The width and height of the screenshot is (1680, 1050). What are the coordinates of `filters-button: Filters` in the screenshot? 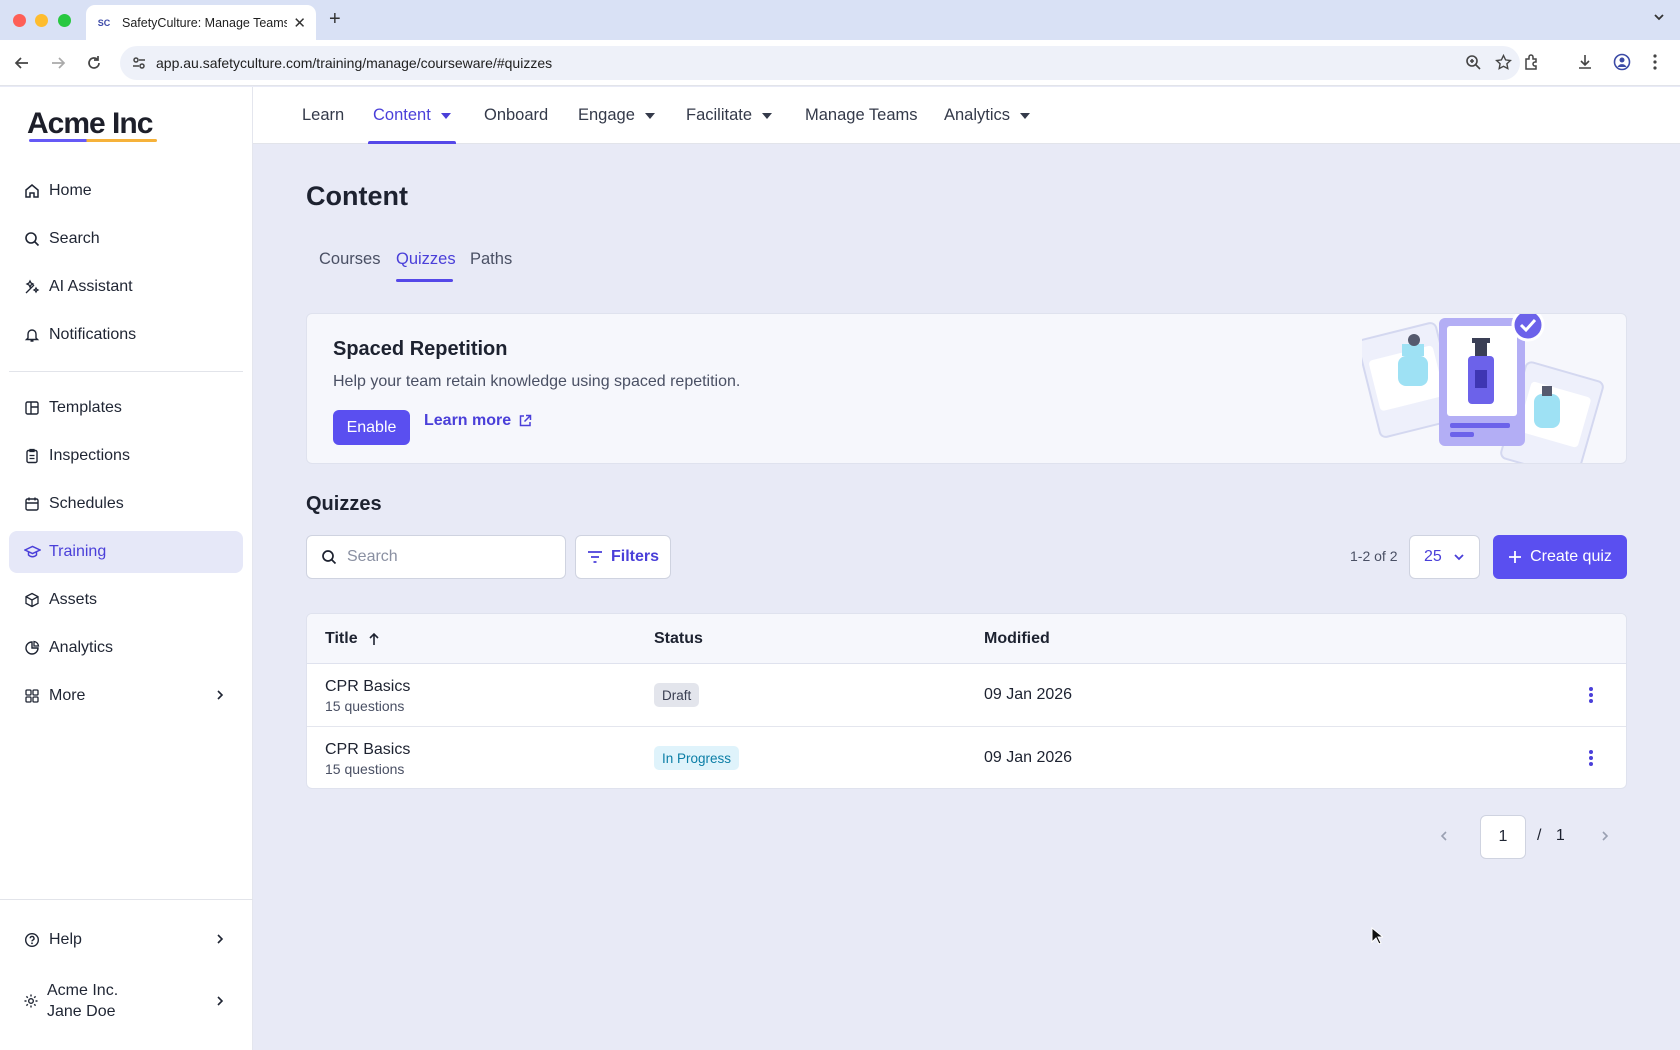 It's located at (623, 557).